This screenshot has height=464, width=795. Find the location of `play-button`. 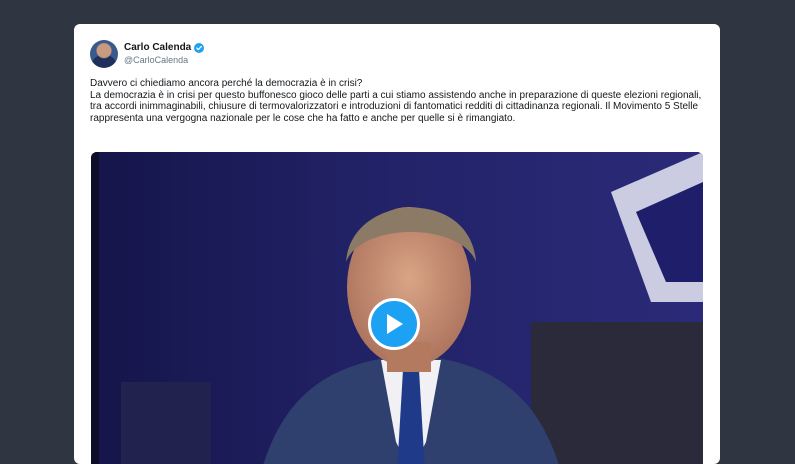

play-button is located at coordinates (394, 324).